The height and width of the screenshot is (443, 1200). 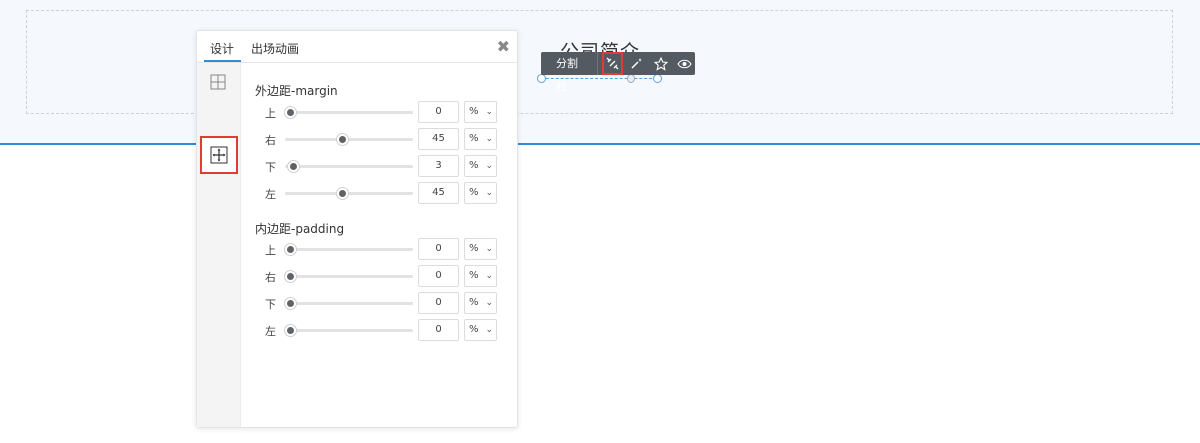 I want to click on panel-side-rail, so click(x=219, y=245).